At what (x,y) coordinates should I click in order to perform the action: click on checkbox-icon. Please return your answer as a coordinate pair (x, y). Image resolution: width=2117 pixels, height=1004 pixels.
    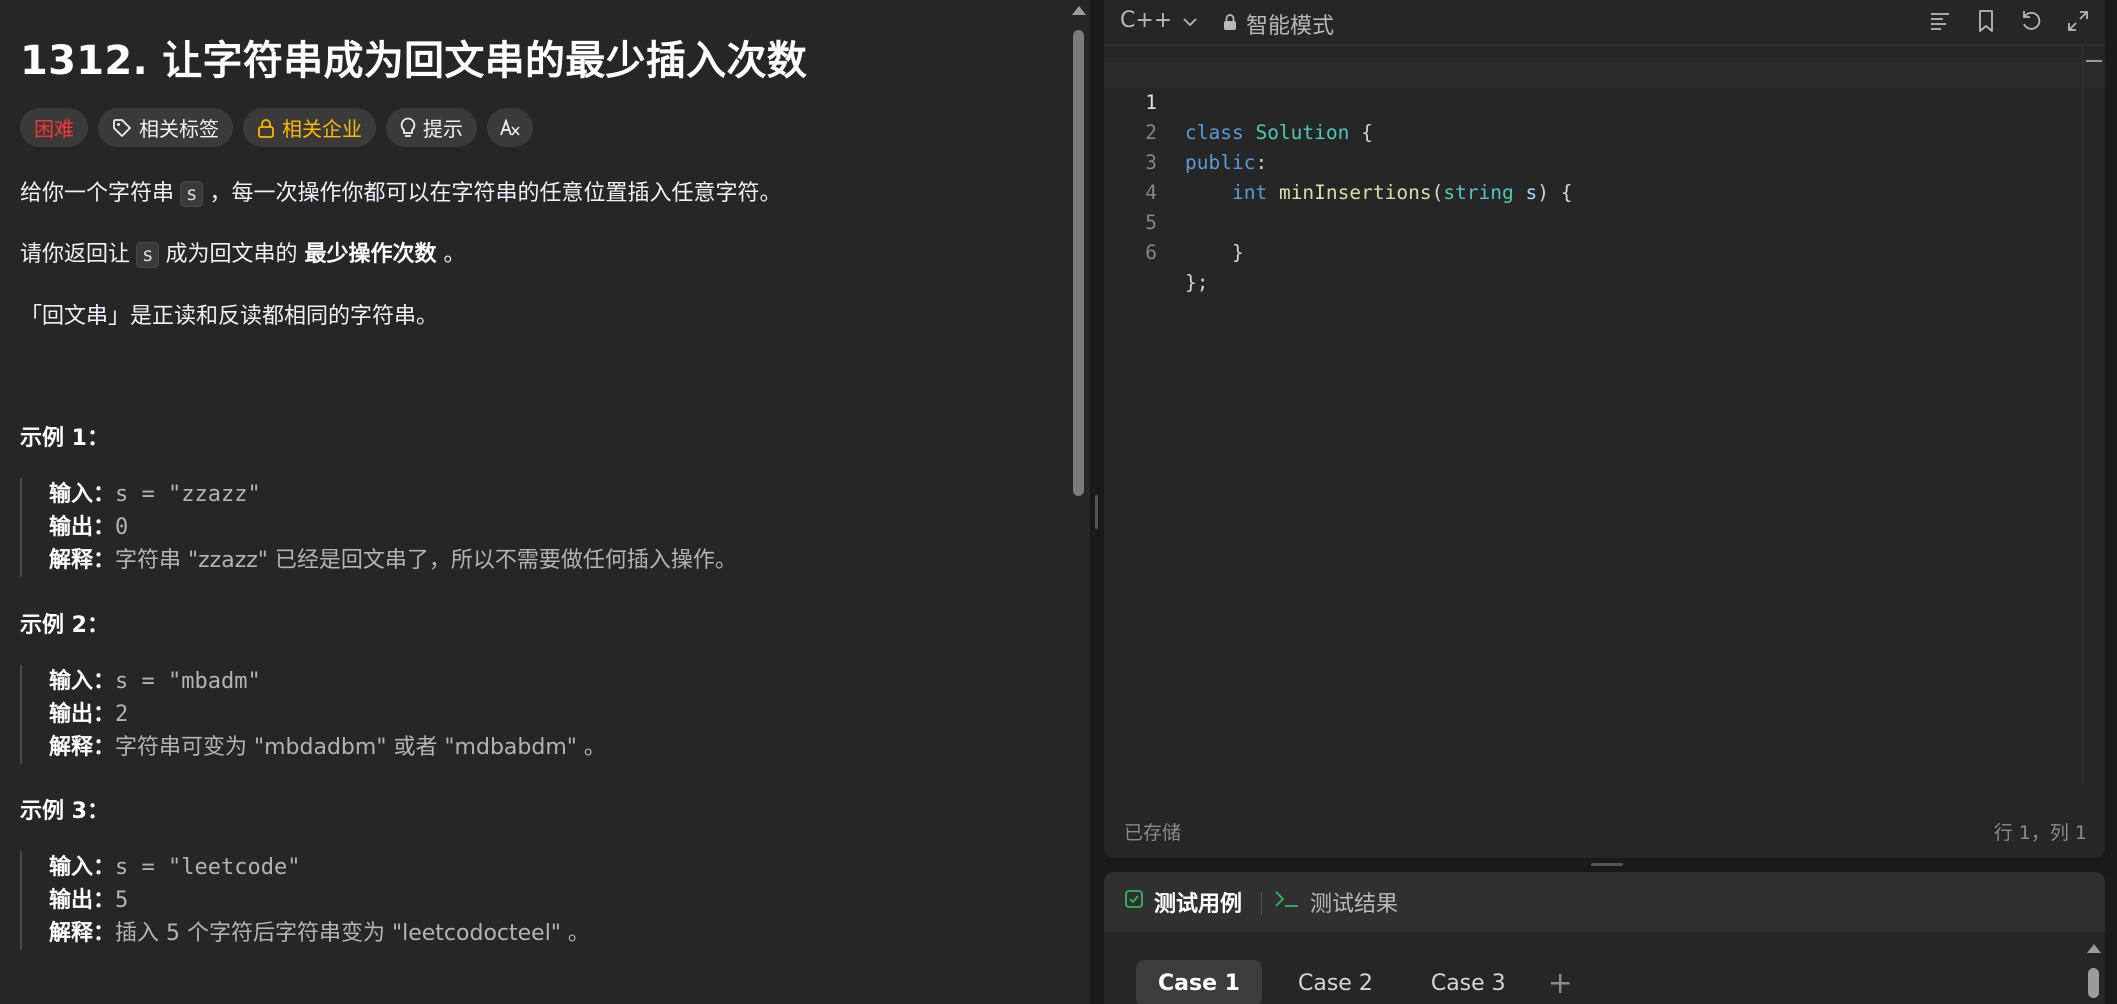
    Looking at the image, I should click on (1134, 902).